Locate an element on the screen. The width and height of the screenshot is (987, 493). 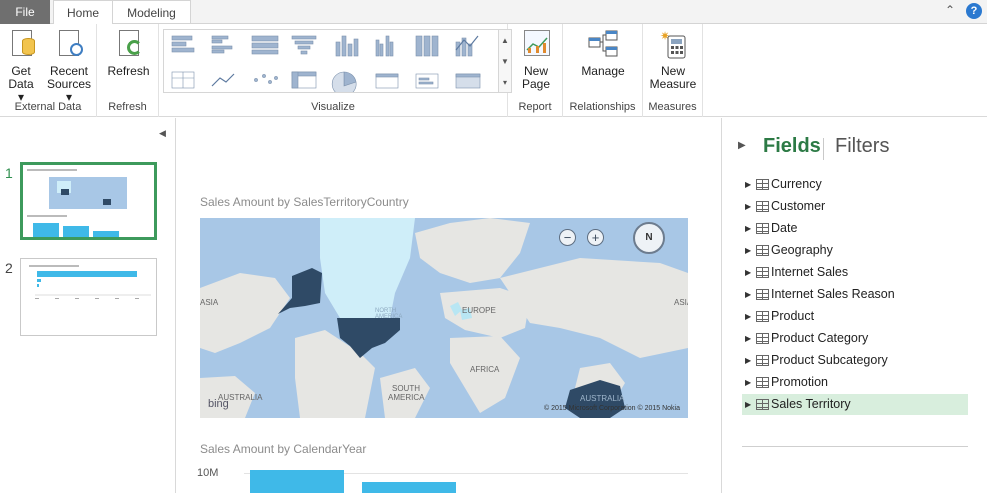
get-data-button: Get Data ▾ is located at coordinates (21, 66).